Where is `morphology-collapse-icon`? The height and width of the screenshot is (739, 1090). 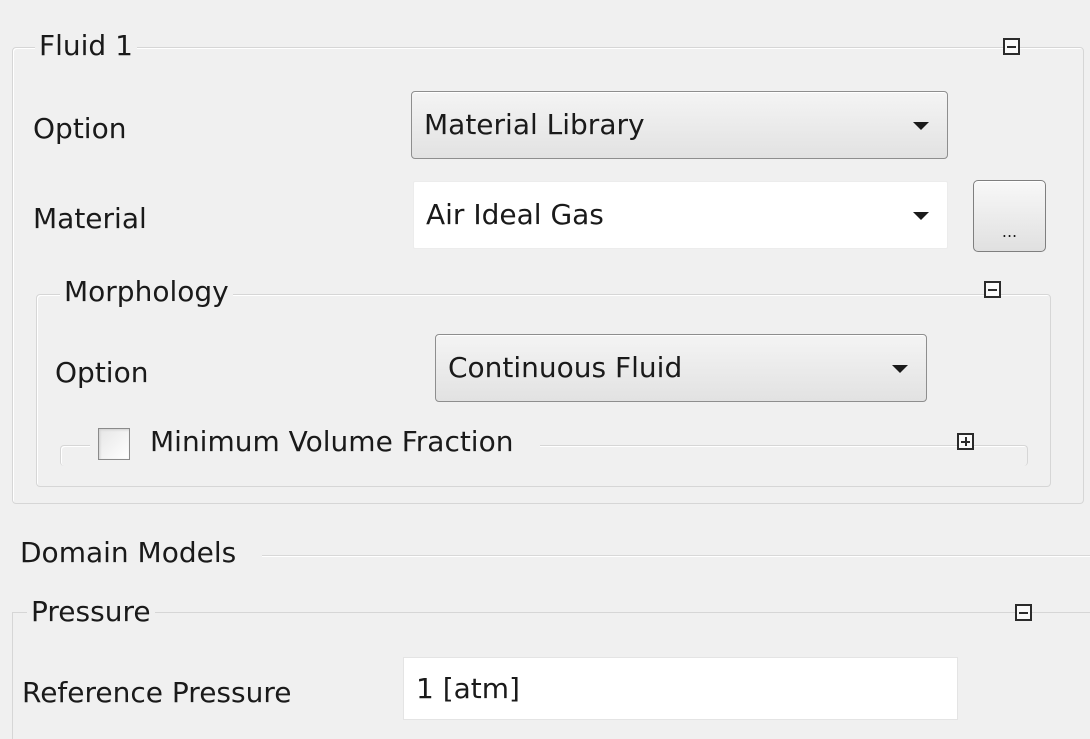
morphology-collapse-icon is located at coordinates (992, 289).